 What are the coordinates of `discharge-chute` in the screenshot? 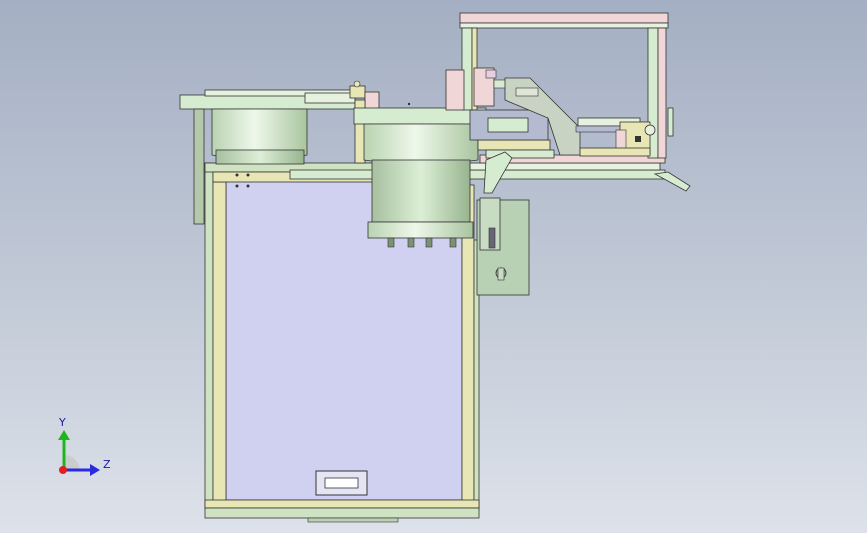 It's located at (672, 181).